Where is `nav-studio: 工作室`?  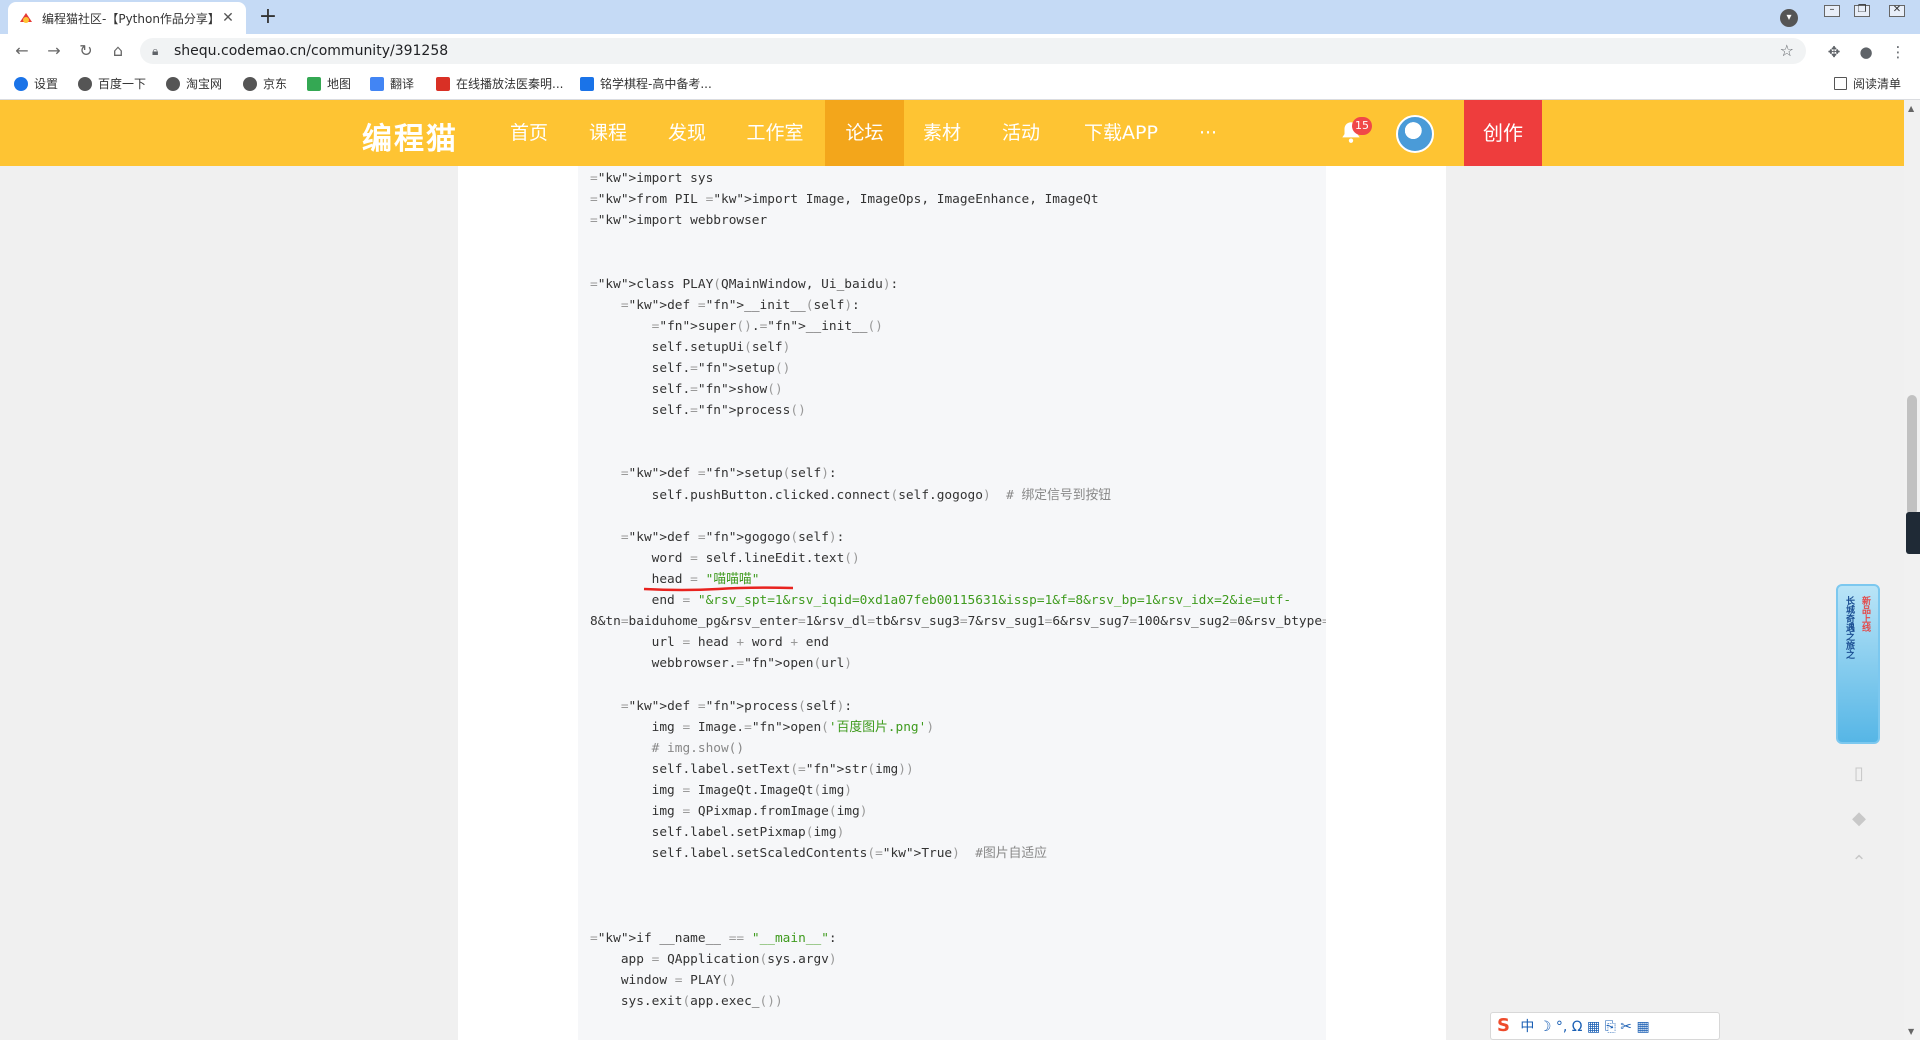 nav-studio: 工作室 is located at coordinates (775, 133).